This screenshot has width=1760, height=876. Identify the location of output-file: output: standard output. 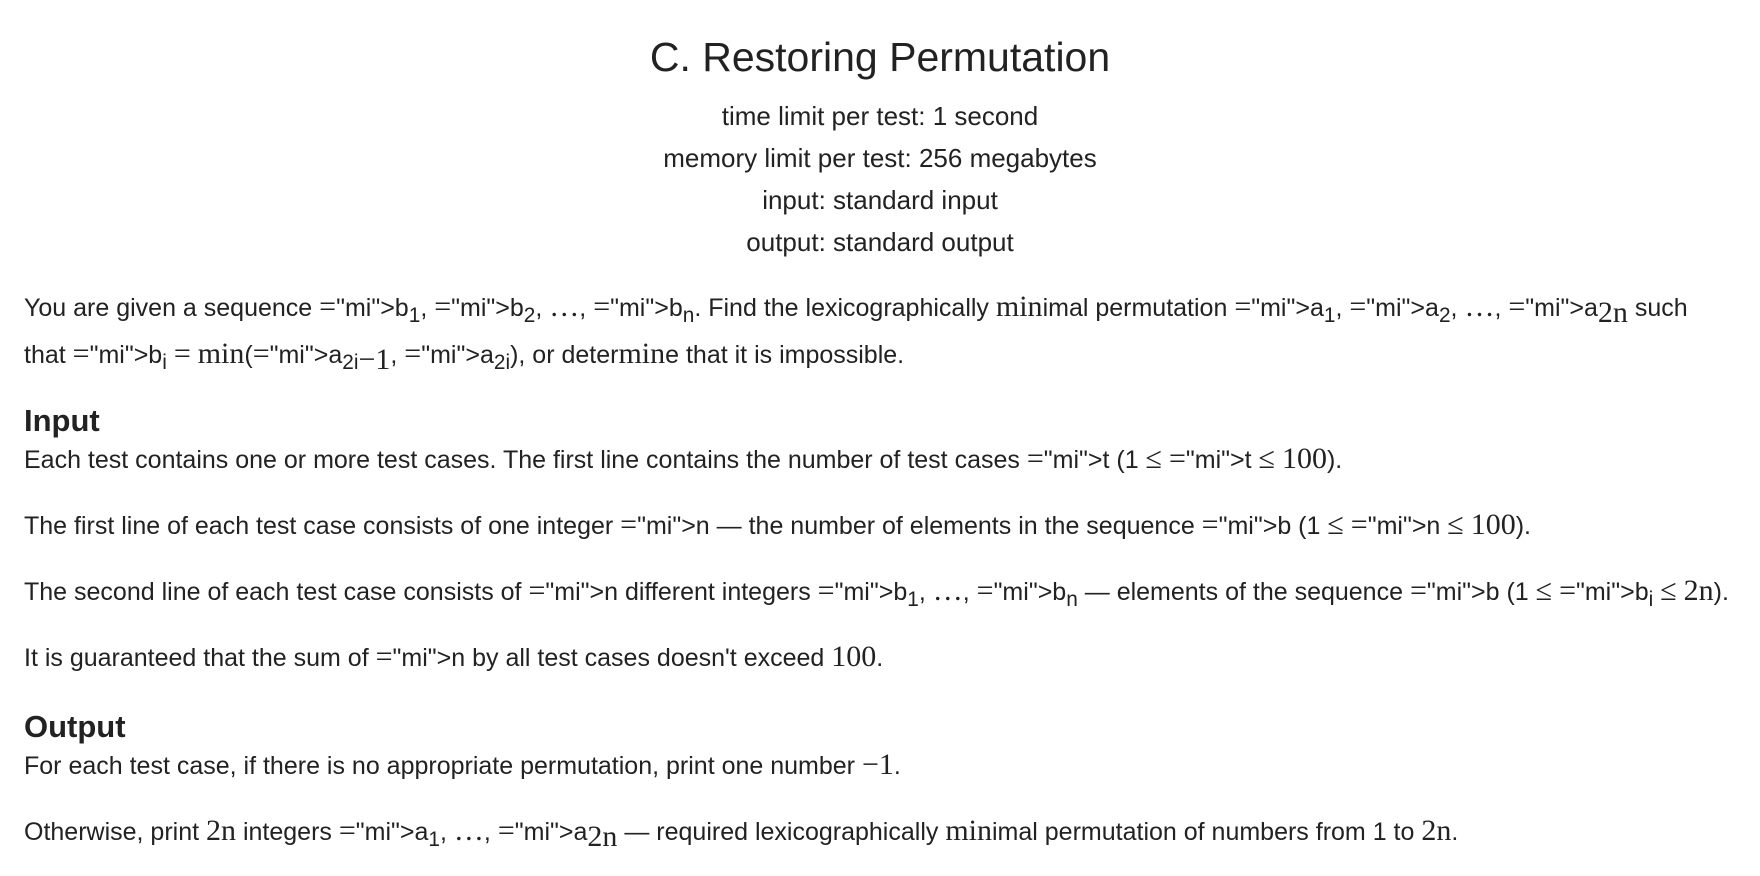
(880, 242).